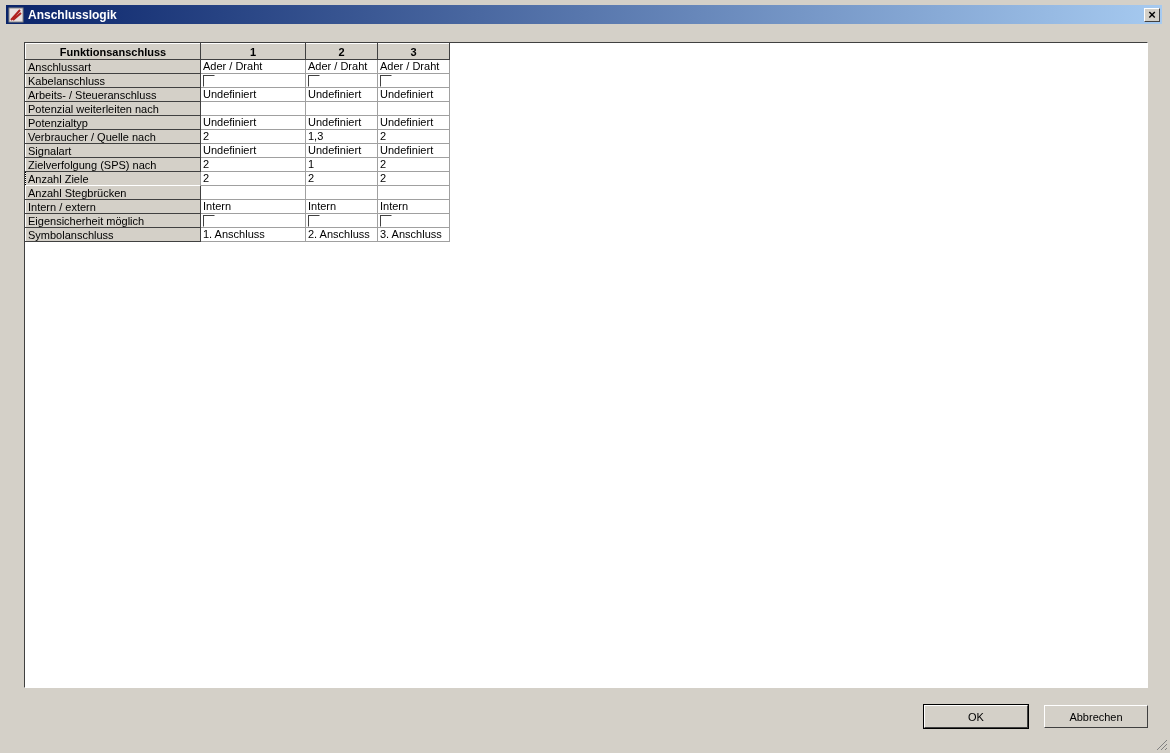 The image size is (1170, 753). I want to click on window-title: Anschlusslogik, so click(73, 14).